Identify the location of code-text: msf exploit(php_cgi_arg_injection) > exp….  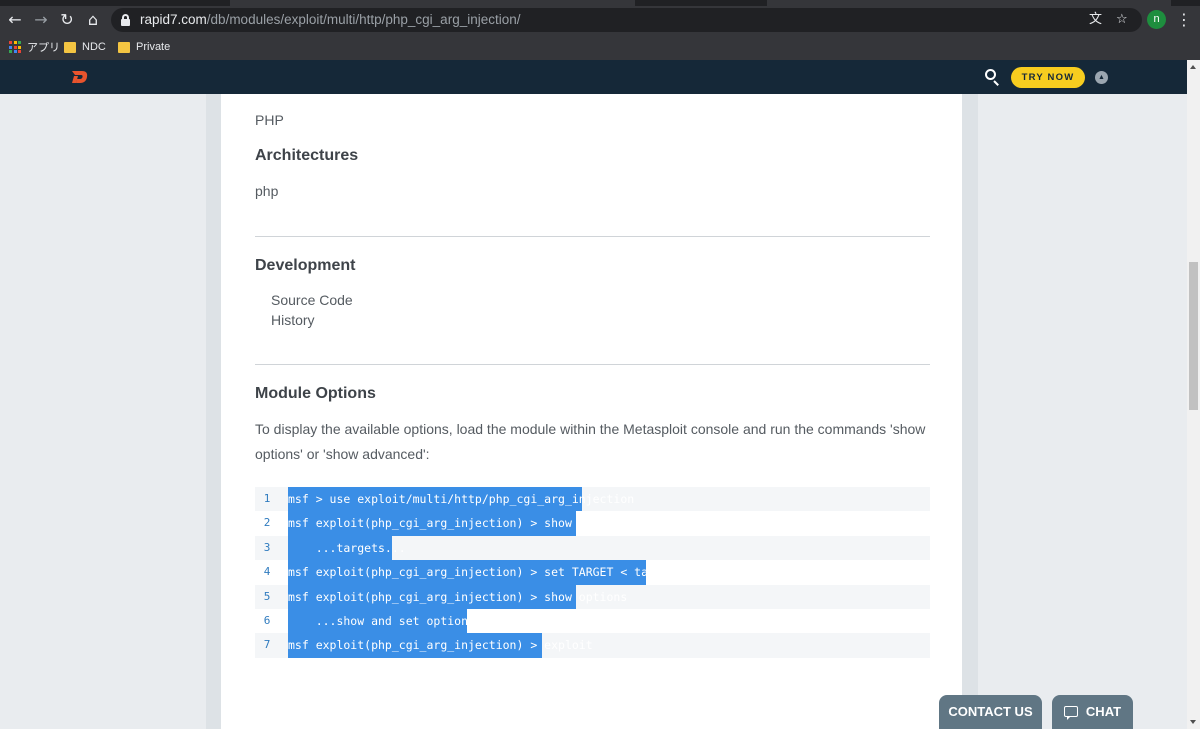
(440, 645).